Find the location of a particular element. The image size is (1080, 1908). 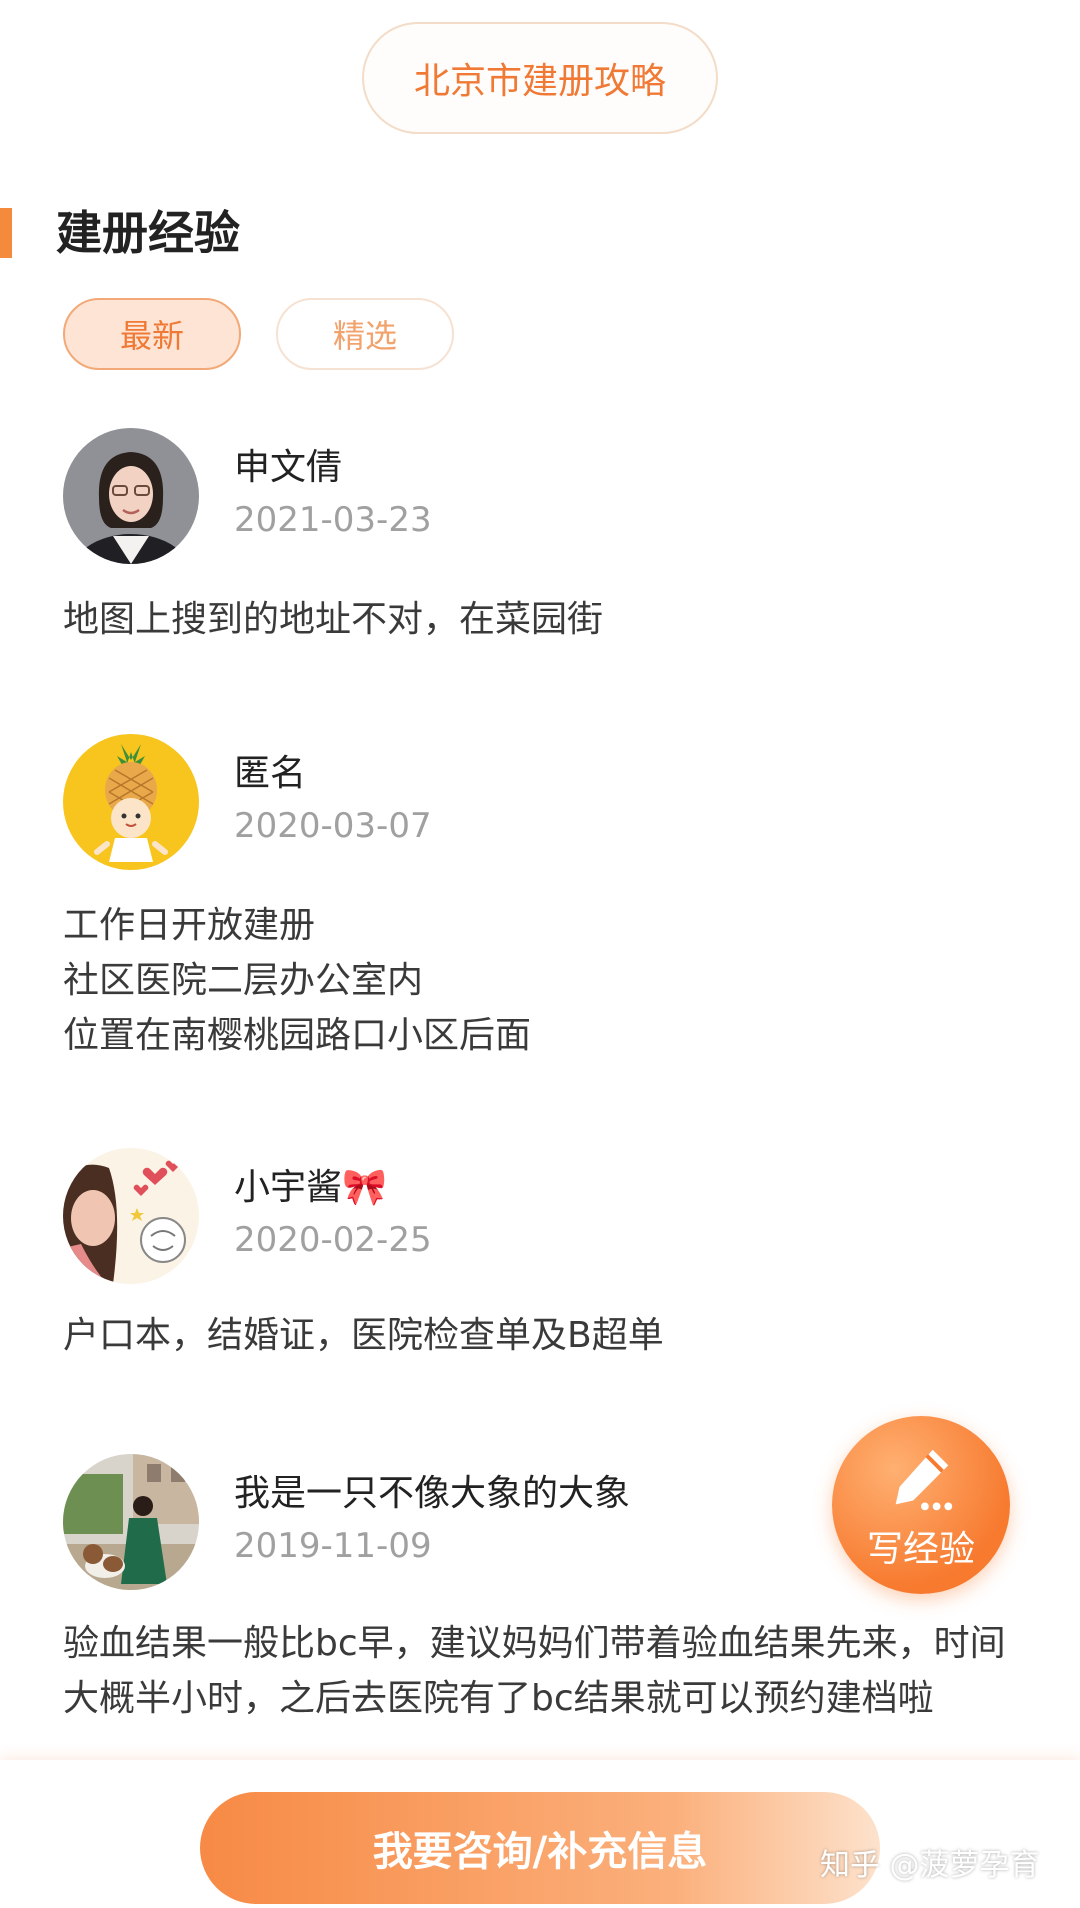

post-content-line: 户口本，结婚证，医院检查单及B超单 is located at coordinates (363, 1335).